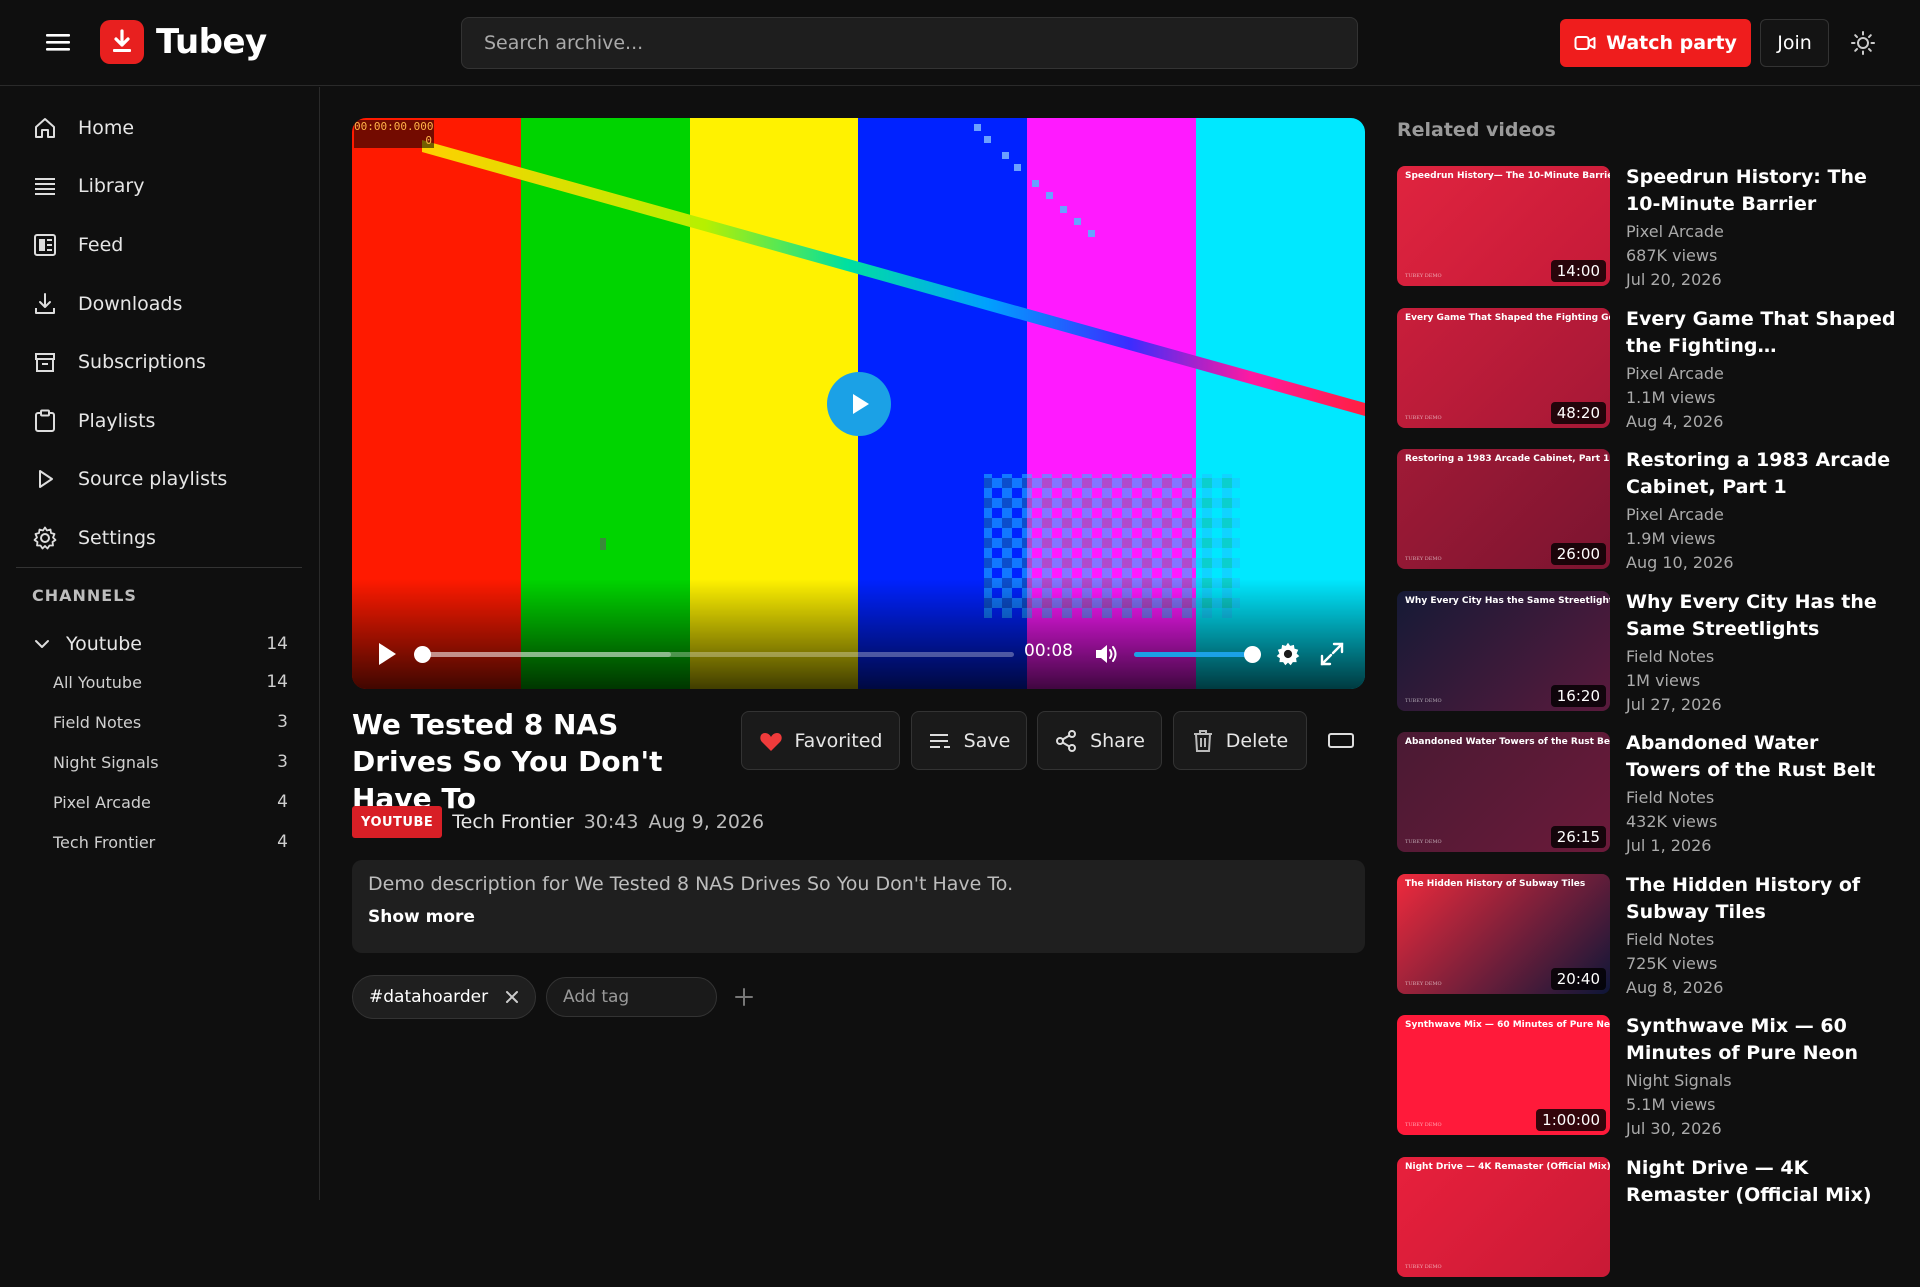  What do you see at coordinates (282, 802) in the screenshot?
I see `channel-count: 4` at bounding box center [282, 802].